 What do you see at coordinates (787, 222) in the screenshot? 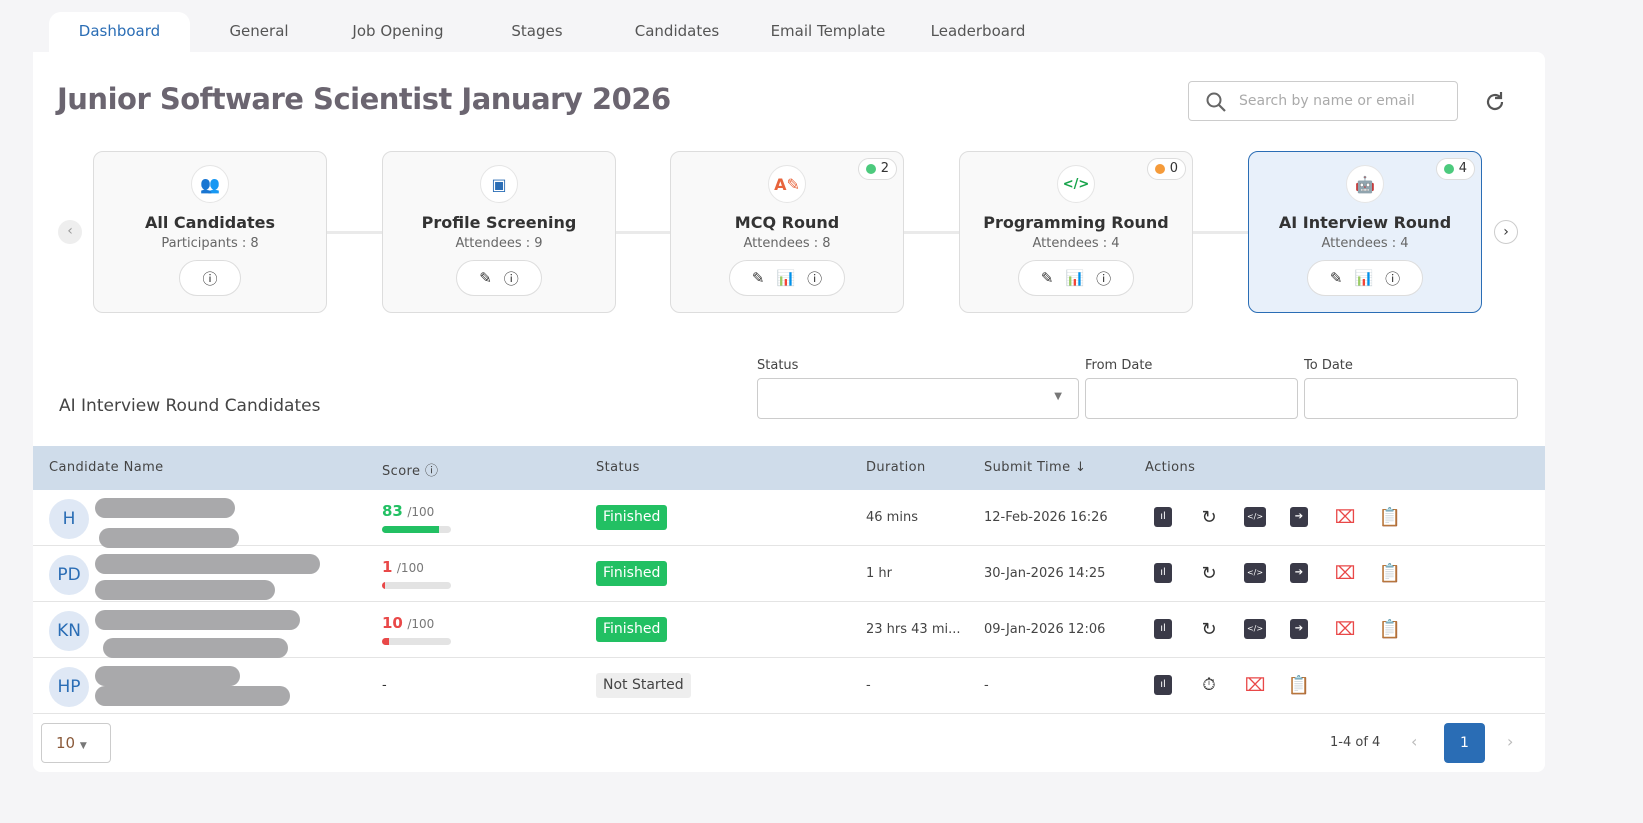
I see `stage-name: MCQ Round` at bounding box center [787, 222].